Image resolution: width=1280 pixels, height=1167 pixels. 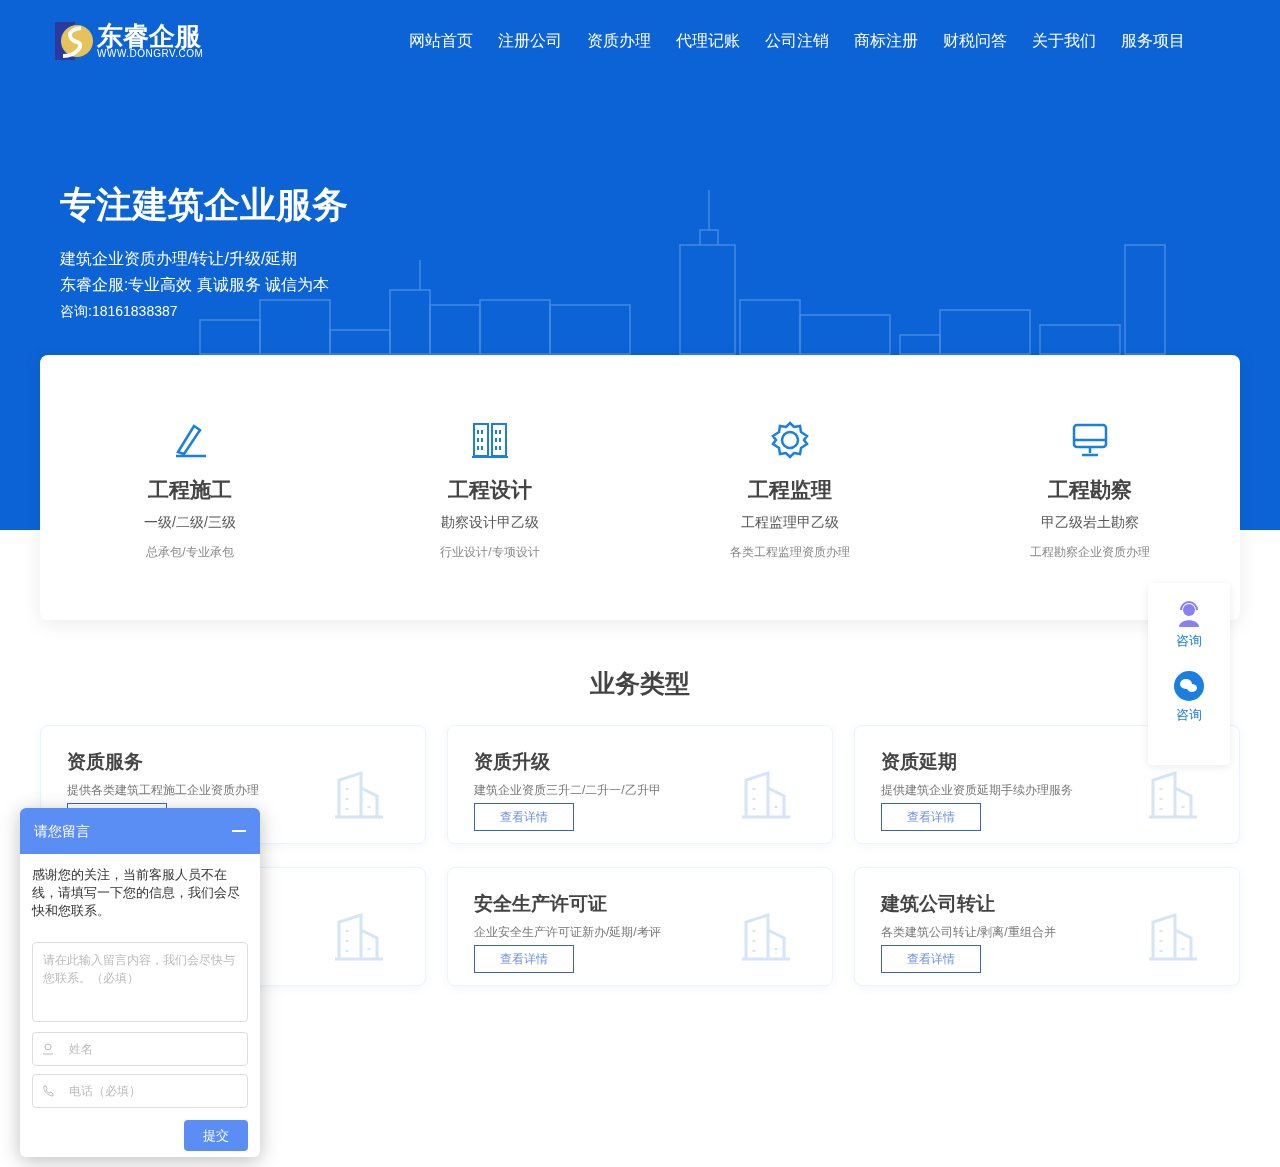 What do you see at coordinates (48, 1091) in the screenshot?
I see `phone-icon` at bounding box center [48, 1091].